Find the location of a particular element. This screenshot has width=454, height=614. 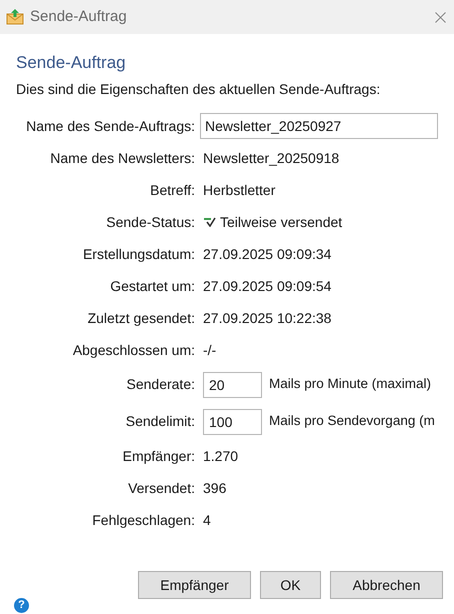

field-label: Name des Newsletters: is located at coordinates (122, 158).